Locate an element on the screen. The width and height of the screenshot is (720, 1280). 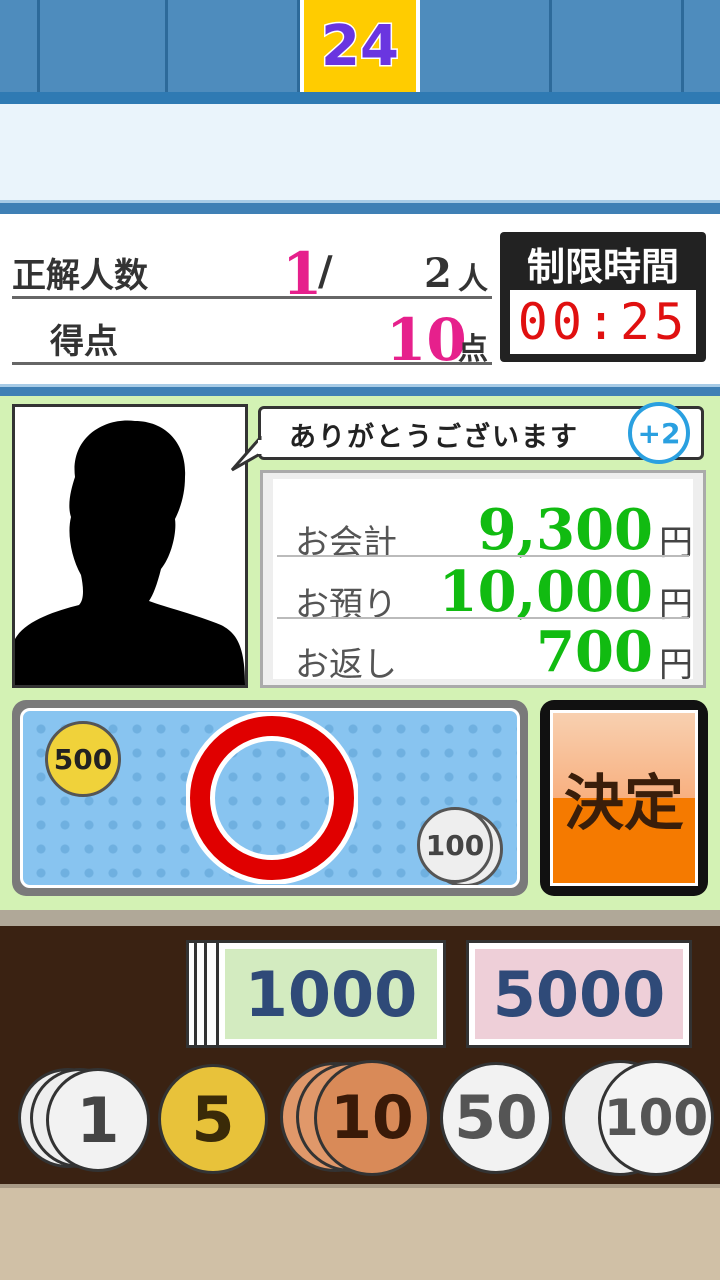
coin-50-label: 50 is located at coordinates (496, 1118).